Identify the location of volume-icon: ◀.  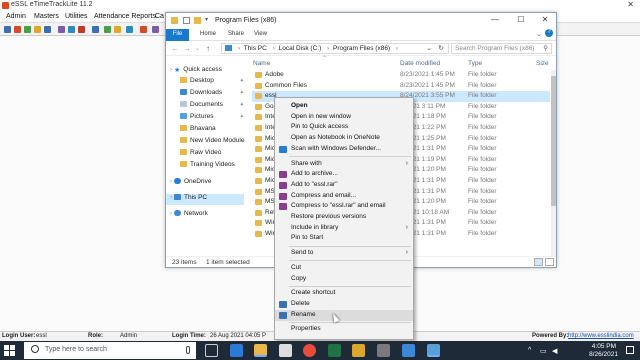
(554, 351).